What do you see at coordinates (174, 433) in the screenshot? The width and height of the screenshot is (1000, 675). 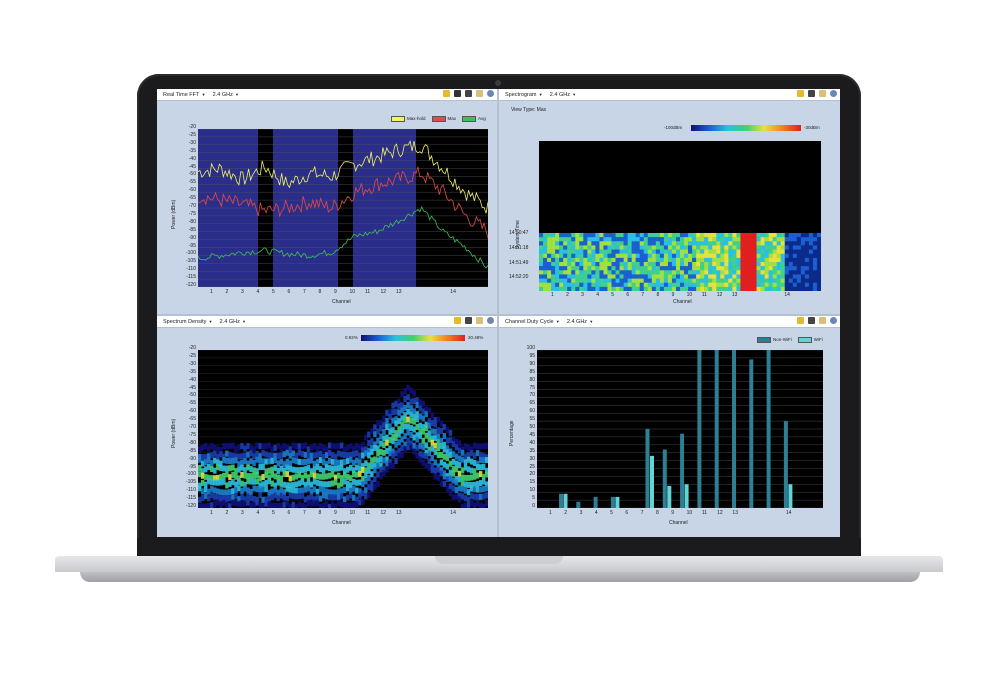 I see `density-ylabel: Power (dBm)` at bounding box center [174, 433].